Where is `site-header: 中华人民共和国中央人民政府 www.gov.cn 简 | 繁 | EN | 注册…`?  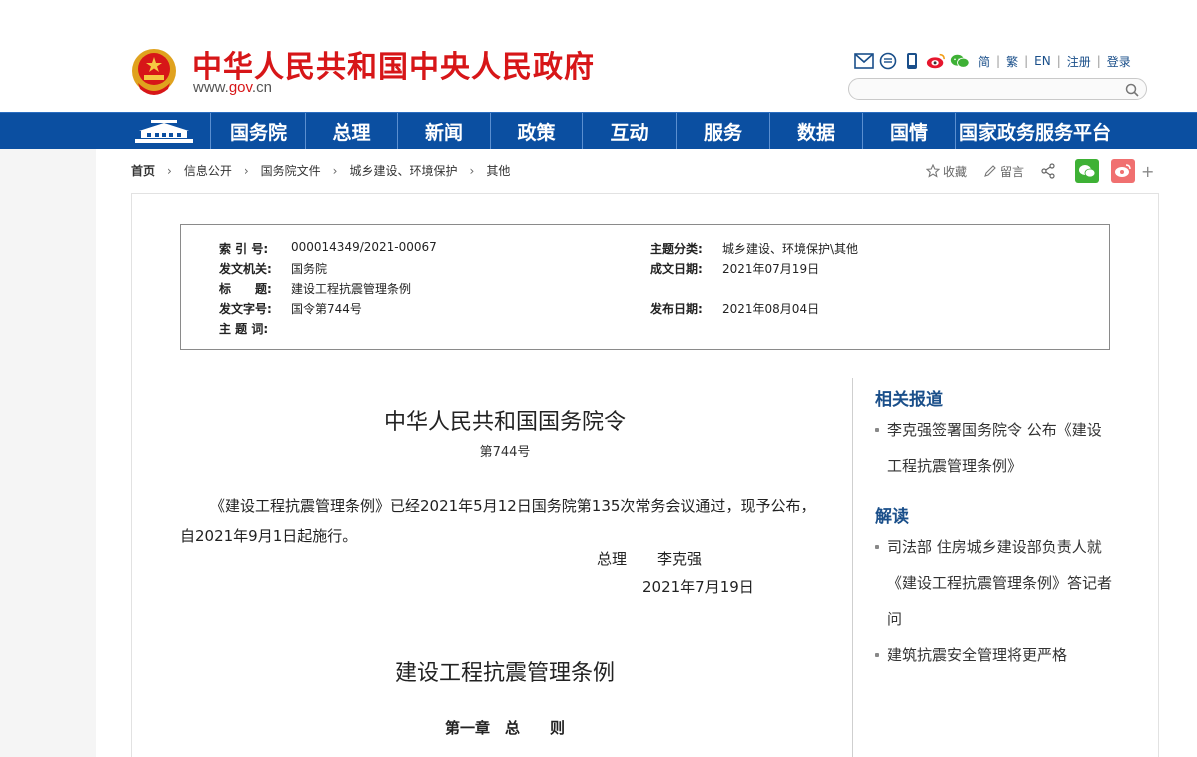
site-header: 中华人民共和国中央人民政府 www.gov.cn 简 | 繁 | EN | 注册… is located at coordinates (598, 56).